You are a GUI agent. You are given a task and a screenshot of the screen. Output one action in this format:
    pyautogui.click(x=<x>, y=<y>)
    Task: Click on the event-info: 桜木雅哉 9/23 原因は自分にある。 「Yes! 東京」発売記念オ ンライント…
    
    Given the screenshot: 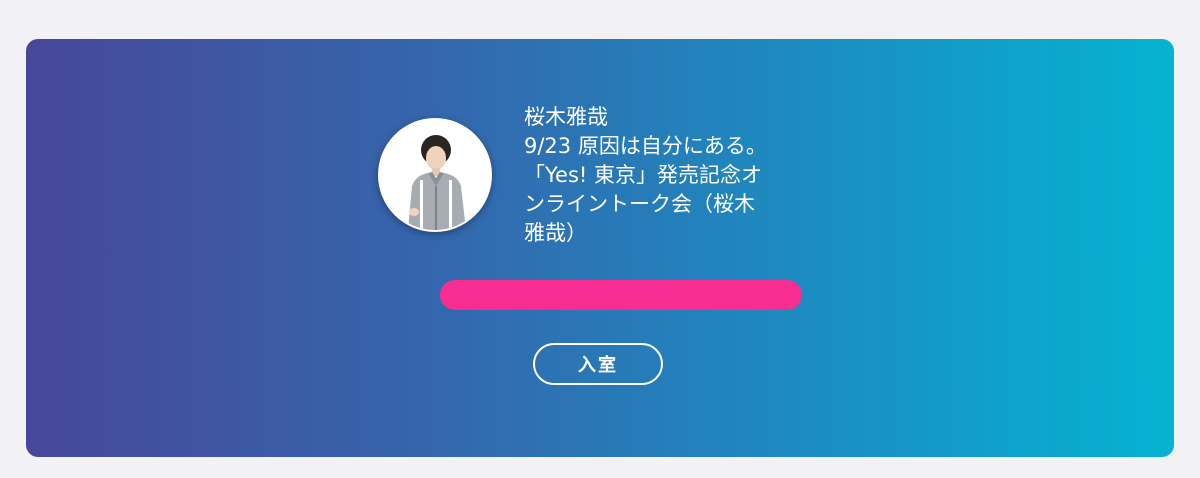 What is the action you would take?
    pyautogui.click(x=674, y=175)
    